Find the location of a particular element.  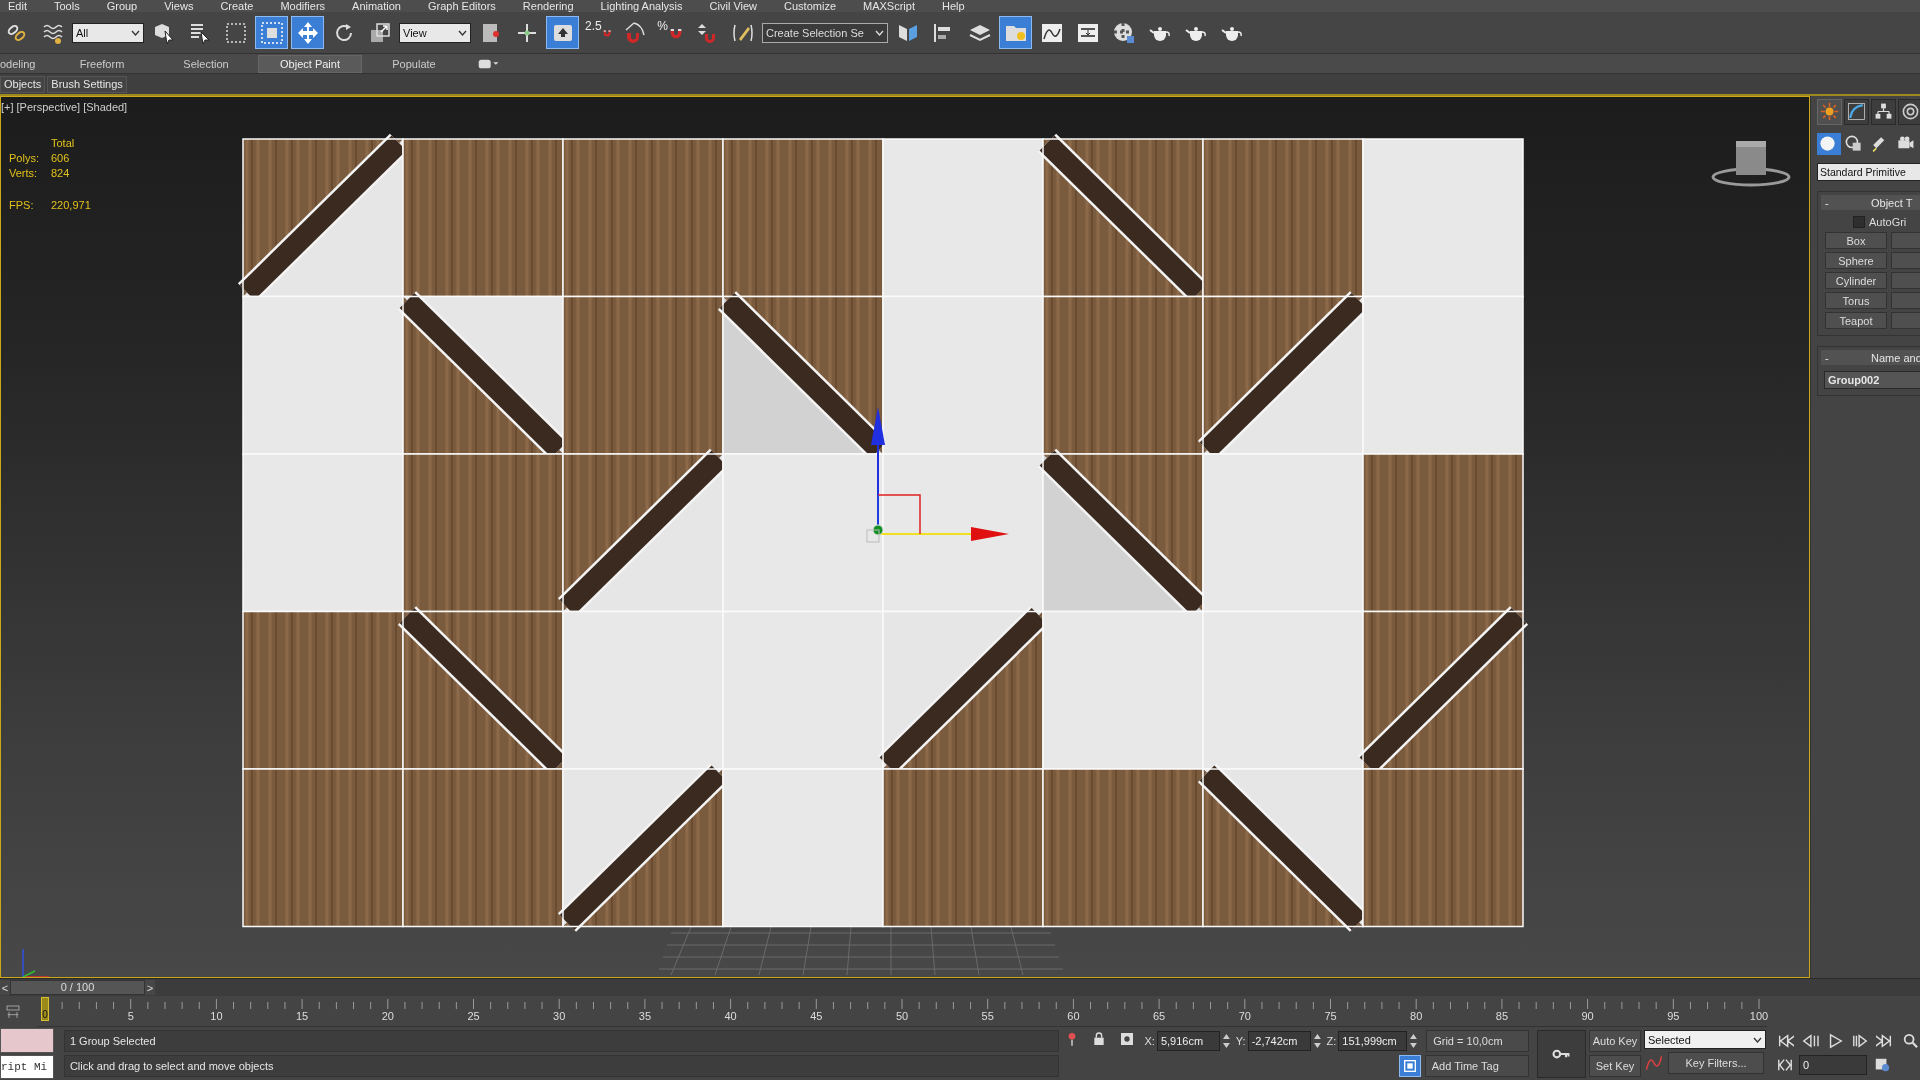

primitive-button: Box is located at coordinates (1856, 240).